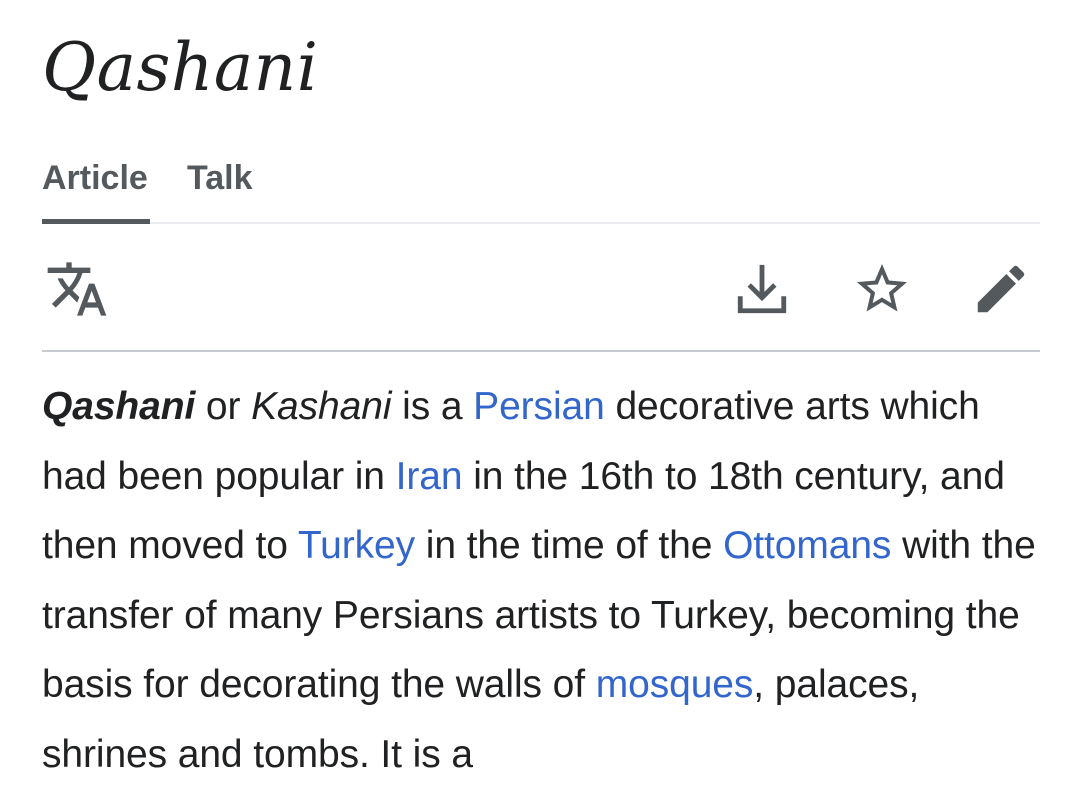 The width and height of the screenshot is (1080, 796). Describe the element at coordinates (321, 406) in the screenshot. I see `article-alt-name: Kashani` at that location.